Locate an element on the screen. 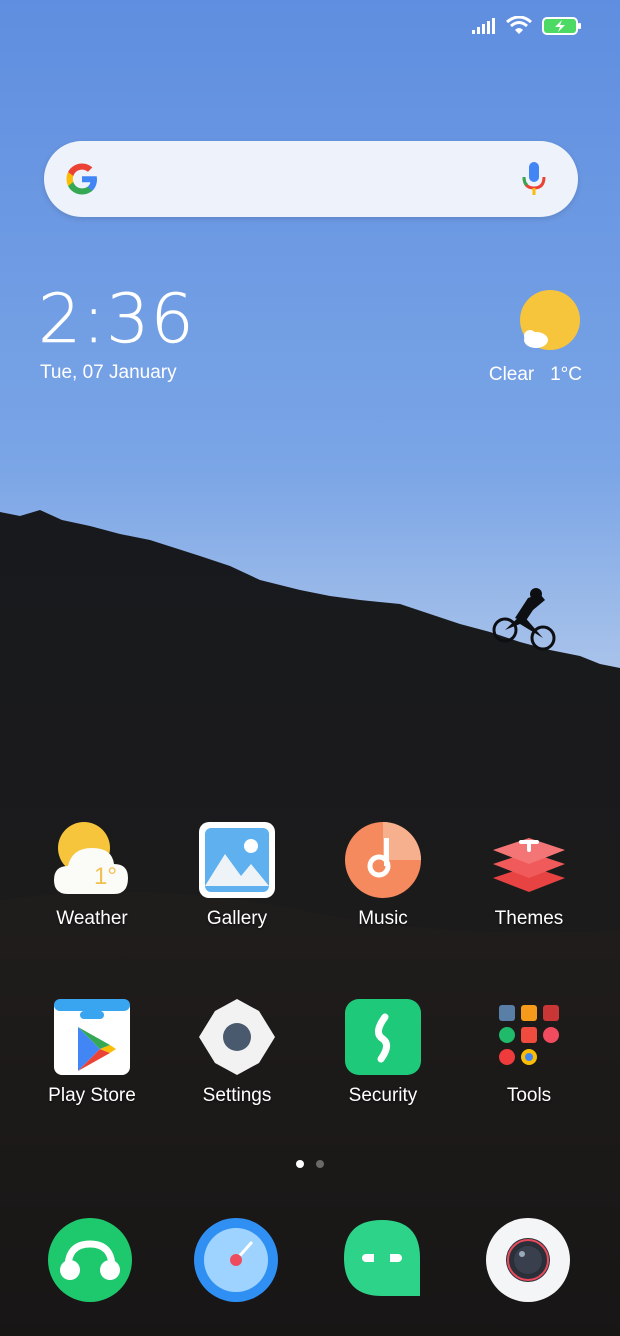  camera-icon is located at coordinates (528, 1260).